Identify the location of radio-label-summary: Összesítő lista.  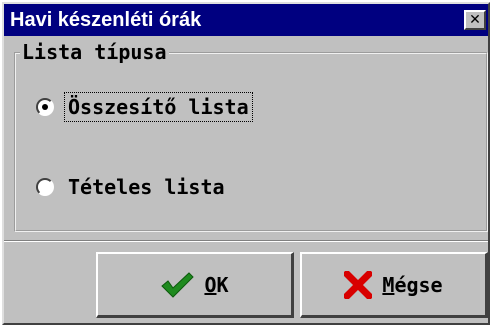
(158, 107).